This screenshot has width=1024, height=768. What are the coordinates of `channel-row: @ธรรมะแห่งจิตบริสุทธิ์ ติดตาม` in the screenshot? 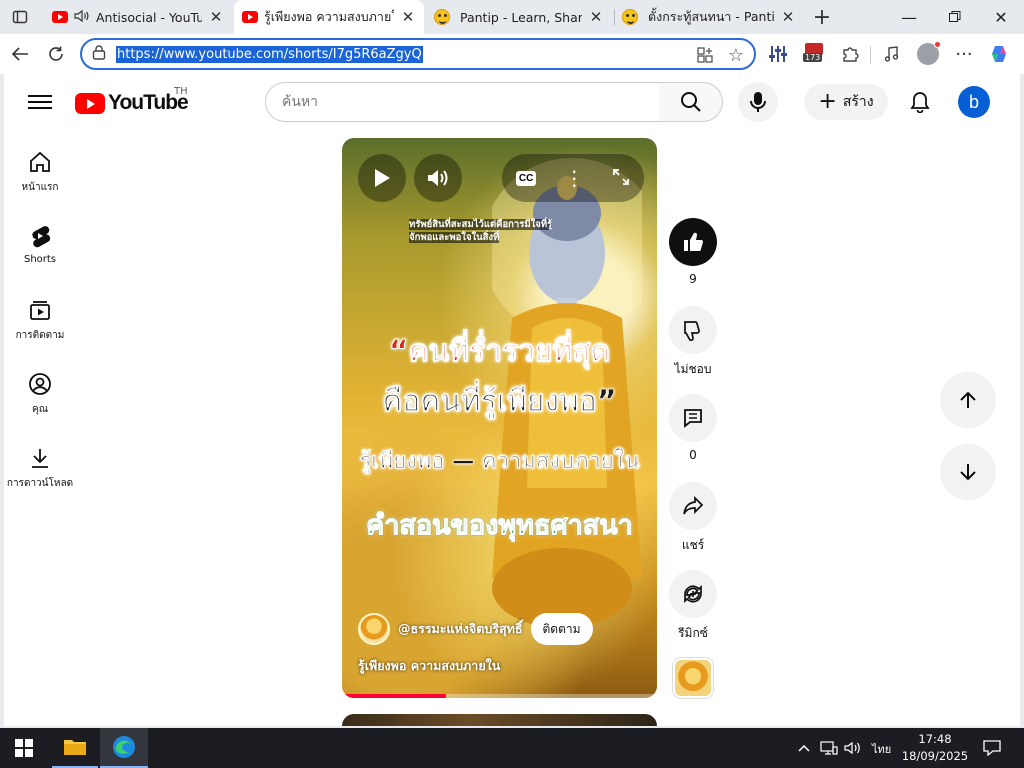 It's located at (475, 629).